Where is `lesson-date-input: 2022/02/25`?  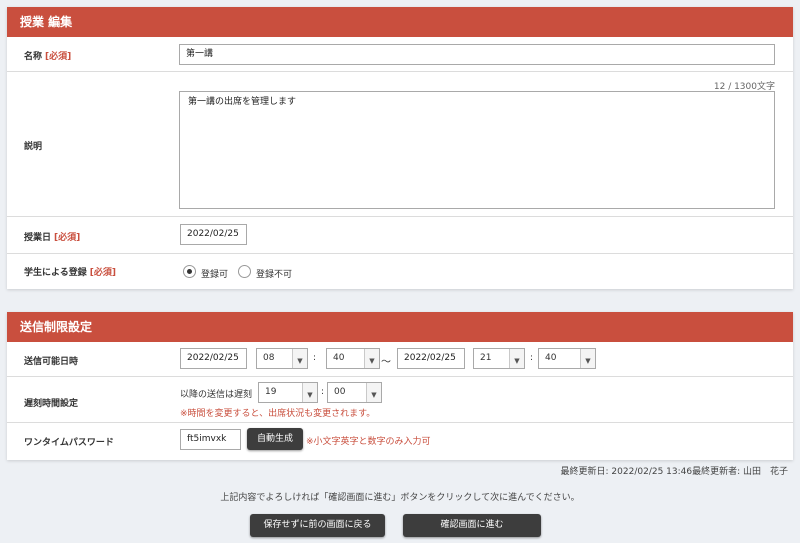
lesson-date-input: 2022/02/25 is located at coordinates (213, 234).